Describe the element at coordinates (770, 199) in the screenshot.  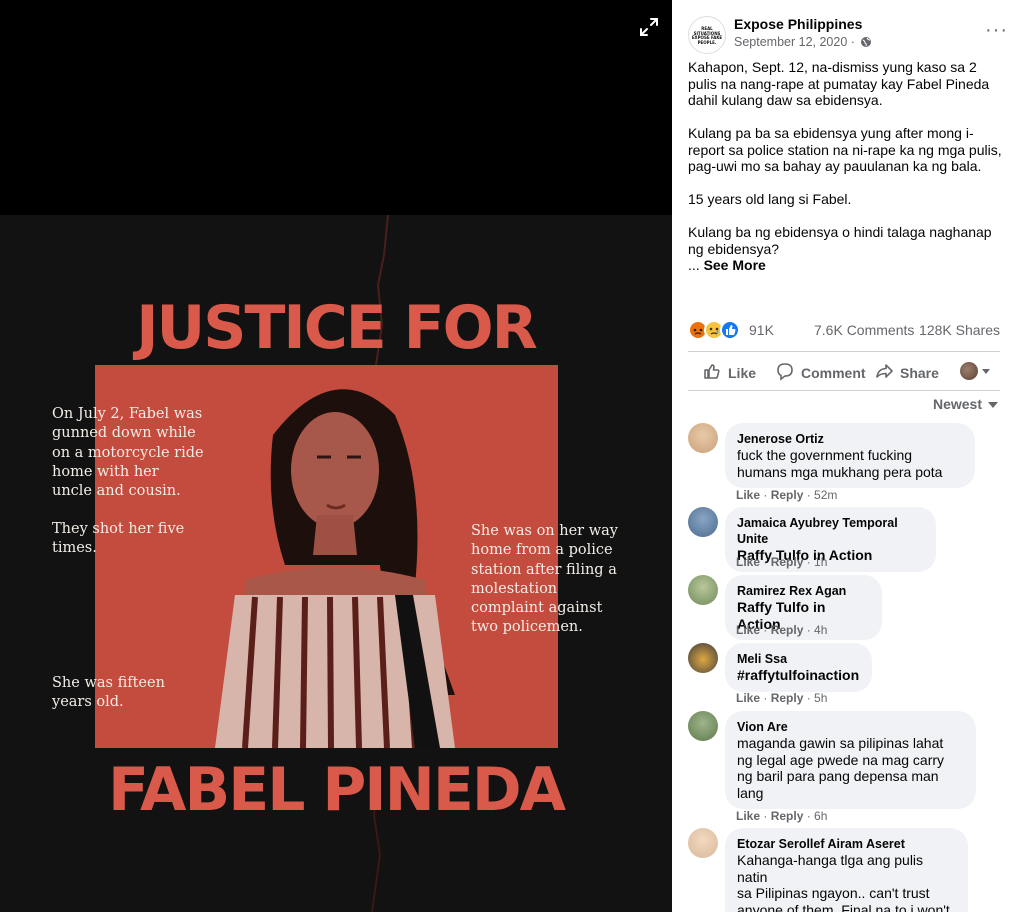
I see `post-paragraph: 15 years old lang si Fabel.` at that location.